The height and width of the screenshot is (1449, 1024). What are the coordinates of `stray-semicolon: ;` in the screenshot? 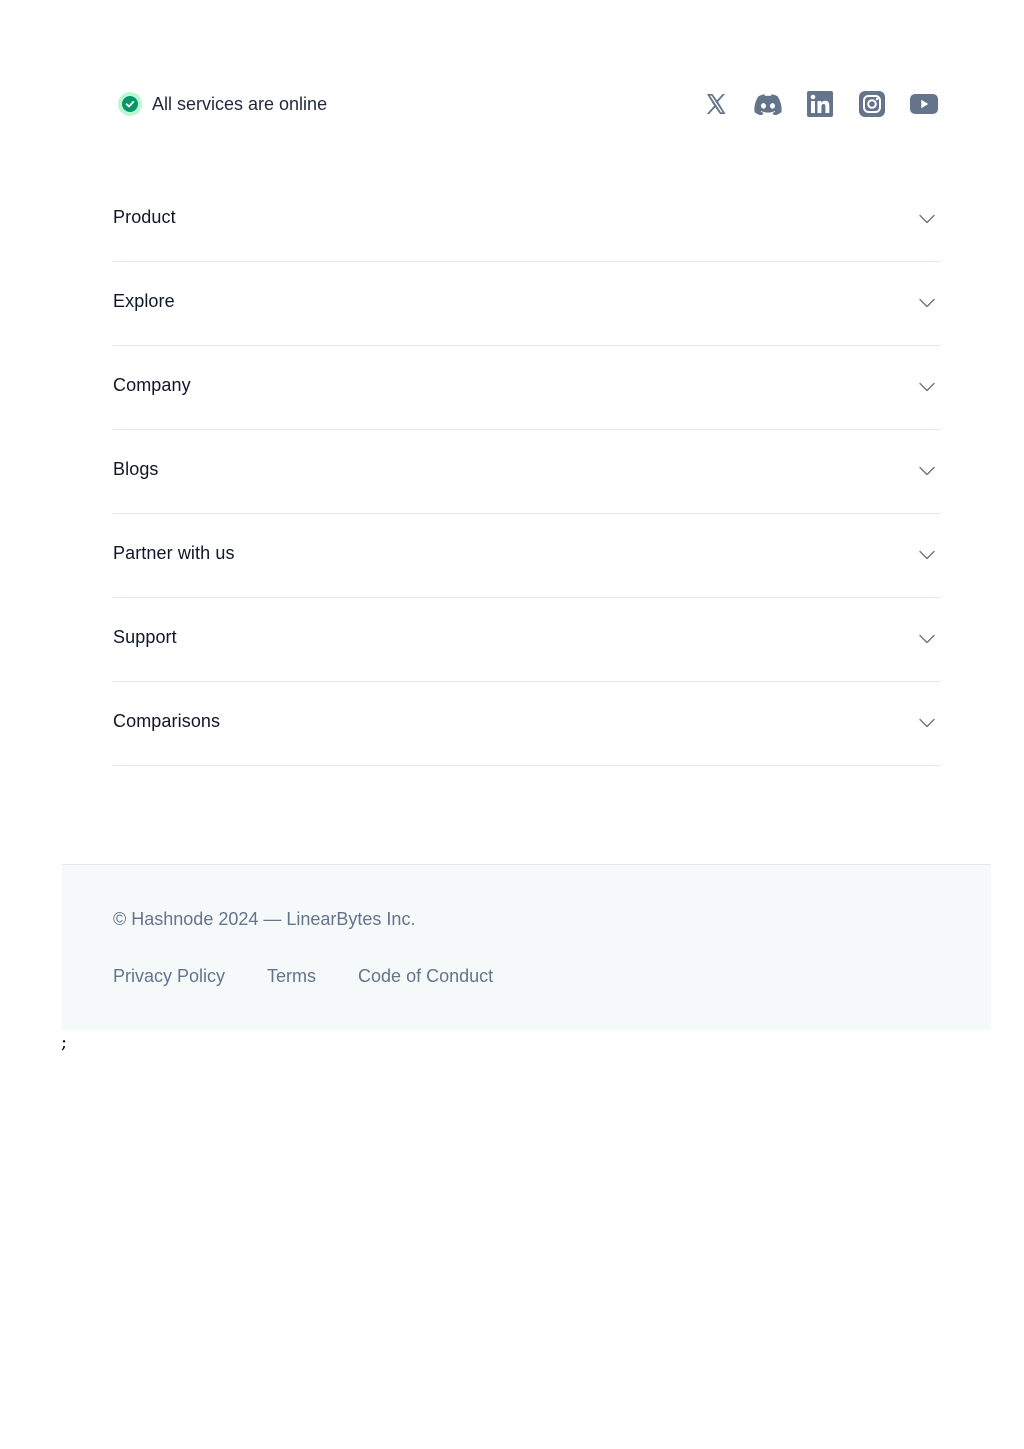 It's located at (64, 1042).